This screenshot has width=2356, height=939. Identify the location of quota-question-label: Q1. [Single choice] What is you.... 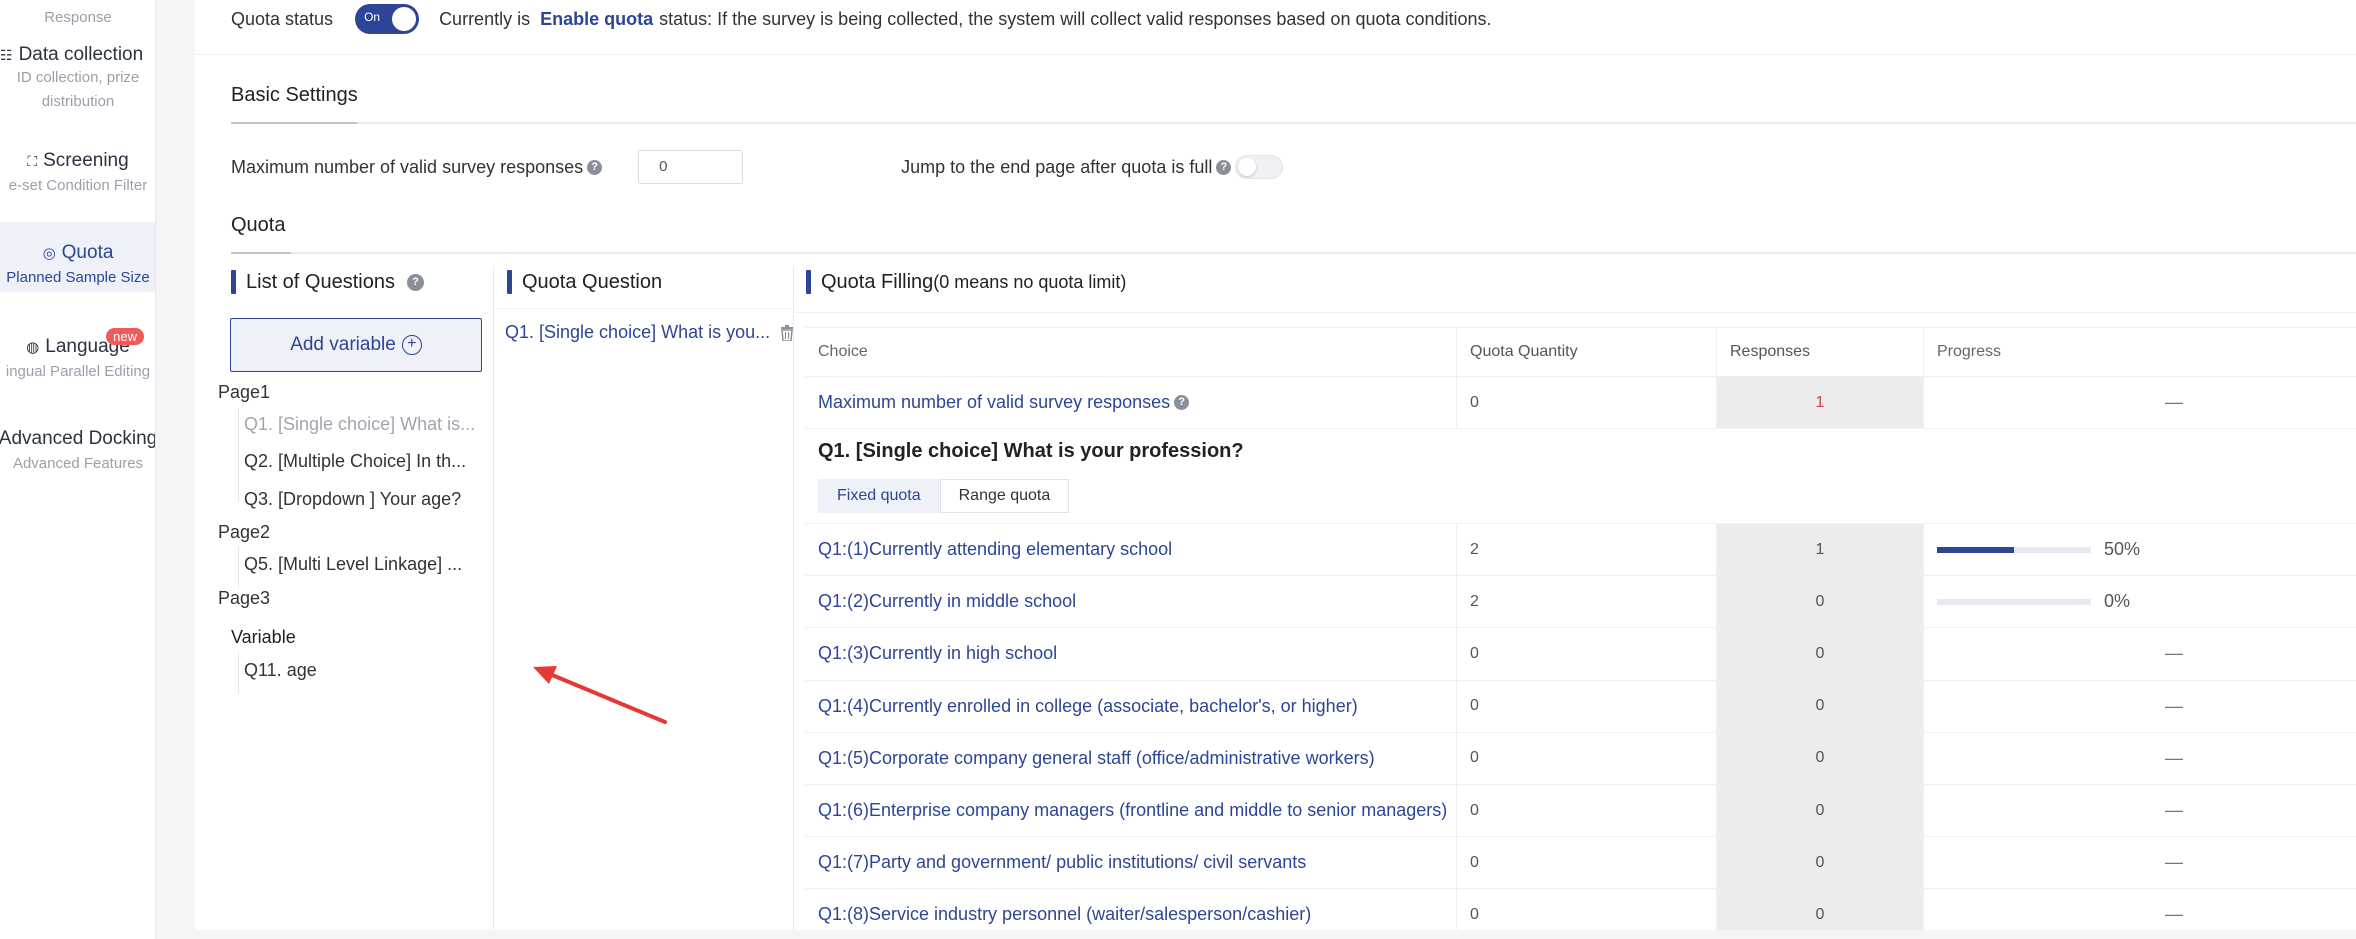
(638, 332).